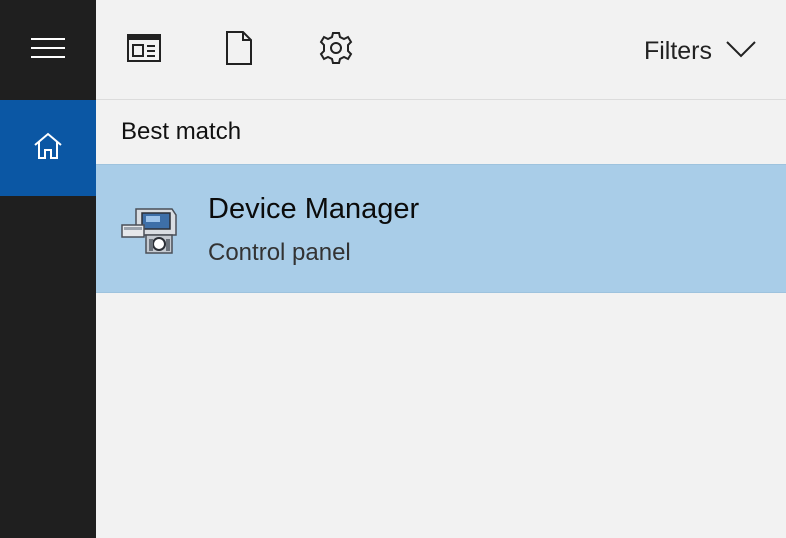  I want to click on left-rail, so click(48, 269).